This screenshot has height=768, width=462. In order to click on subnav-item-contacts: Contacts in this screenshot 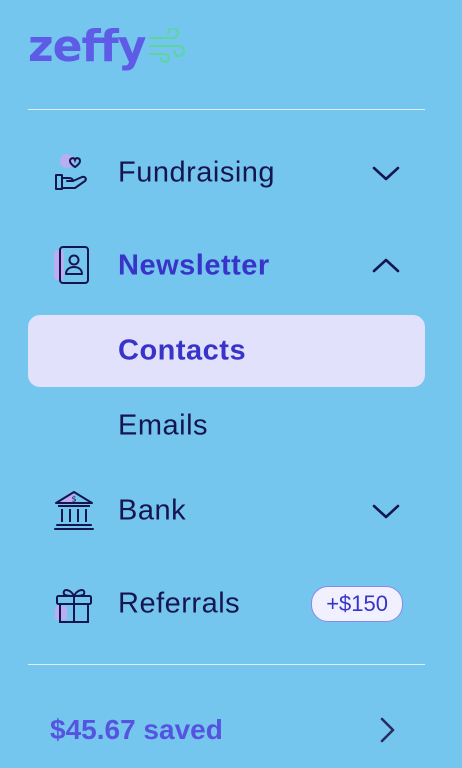, I will do `click(226, 351)`.